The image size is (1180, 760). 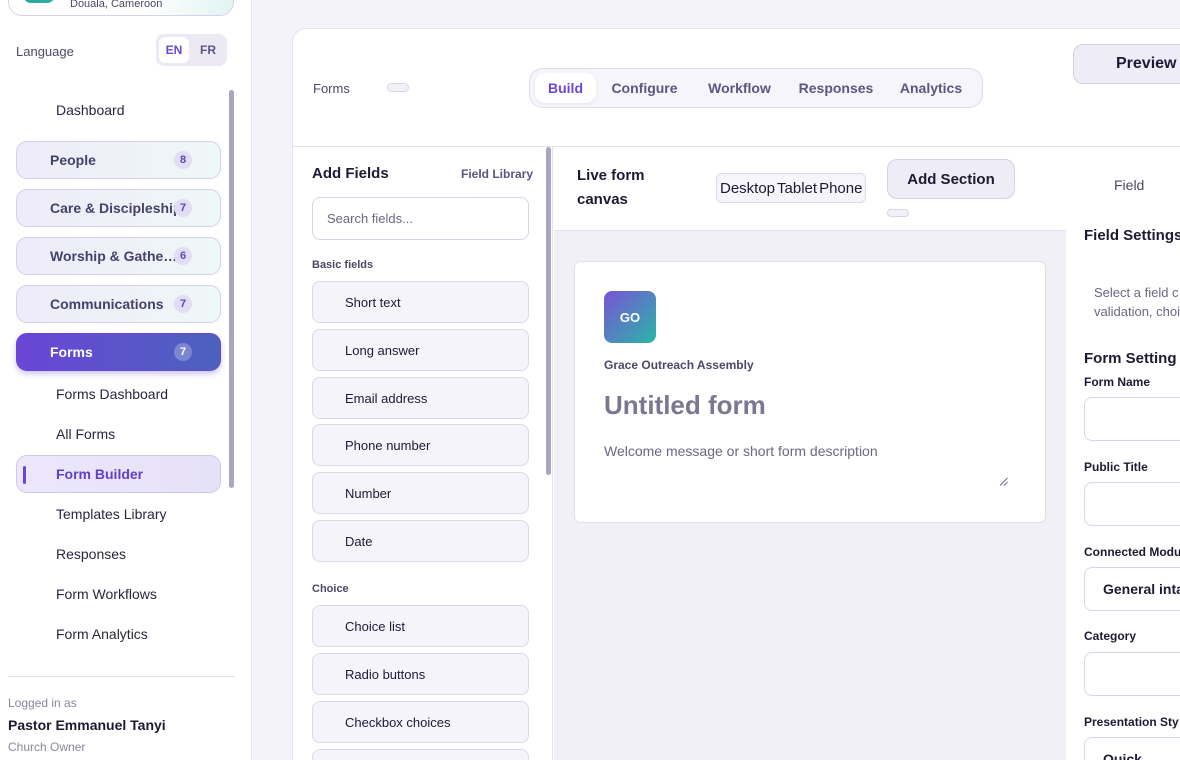 What do you see at coordinates (398, 87) in the screenshot?
I see `breadcrumb-pill` at bounding box center [398, 87].